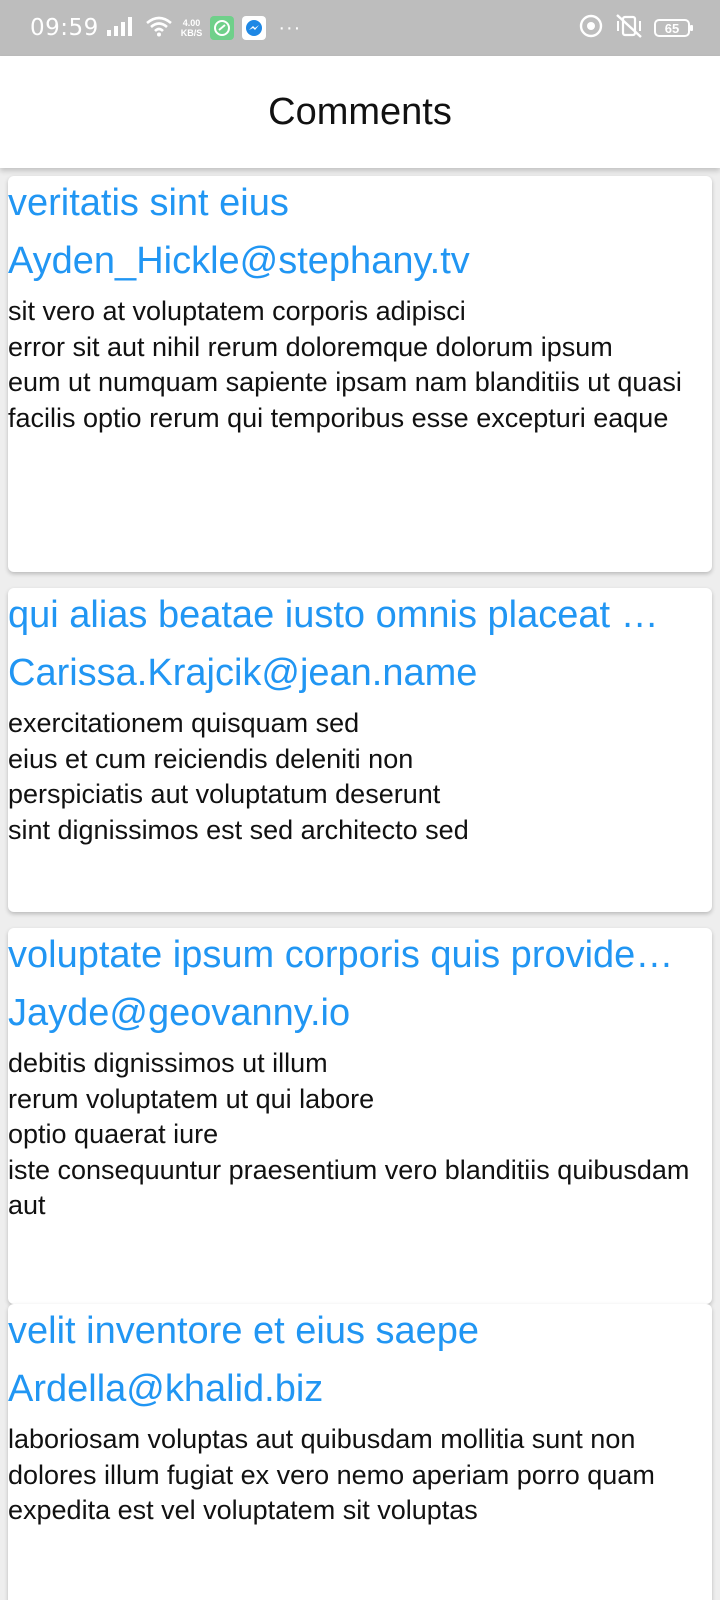 The image size is (720, 1600). I want to click on battery-level: 65, so click(672, 28).